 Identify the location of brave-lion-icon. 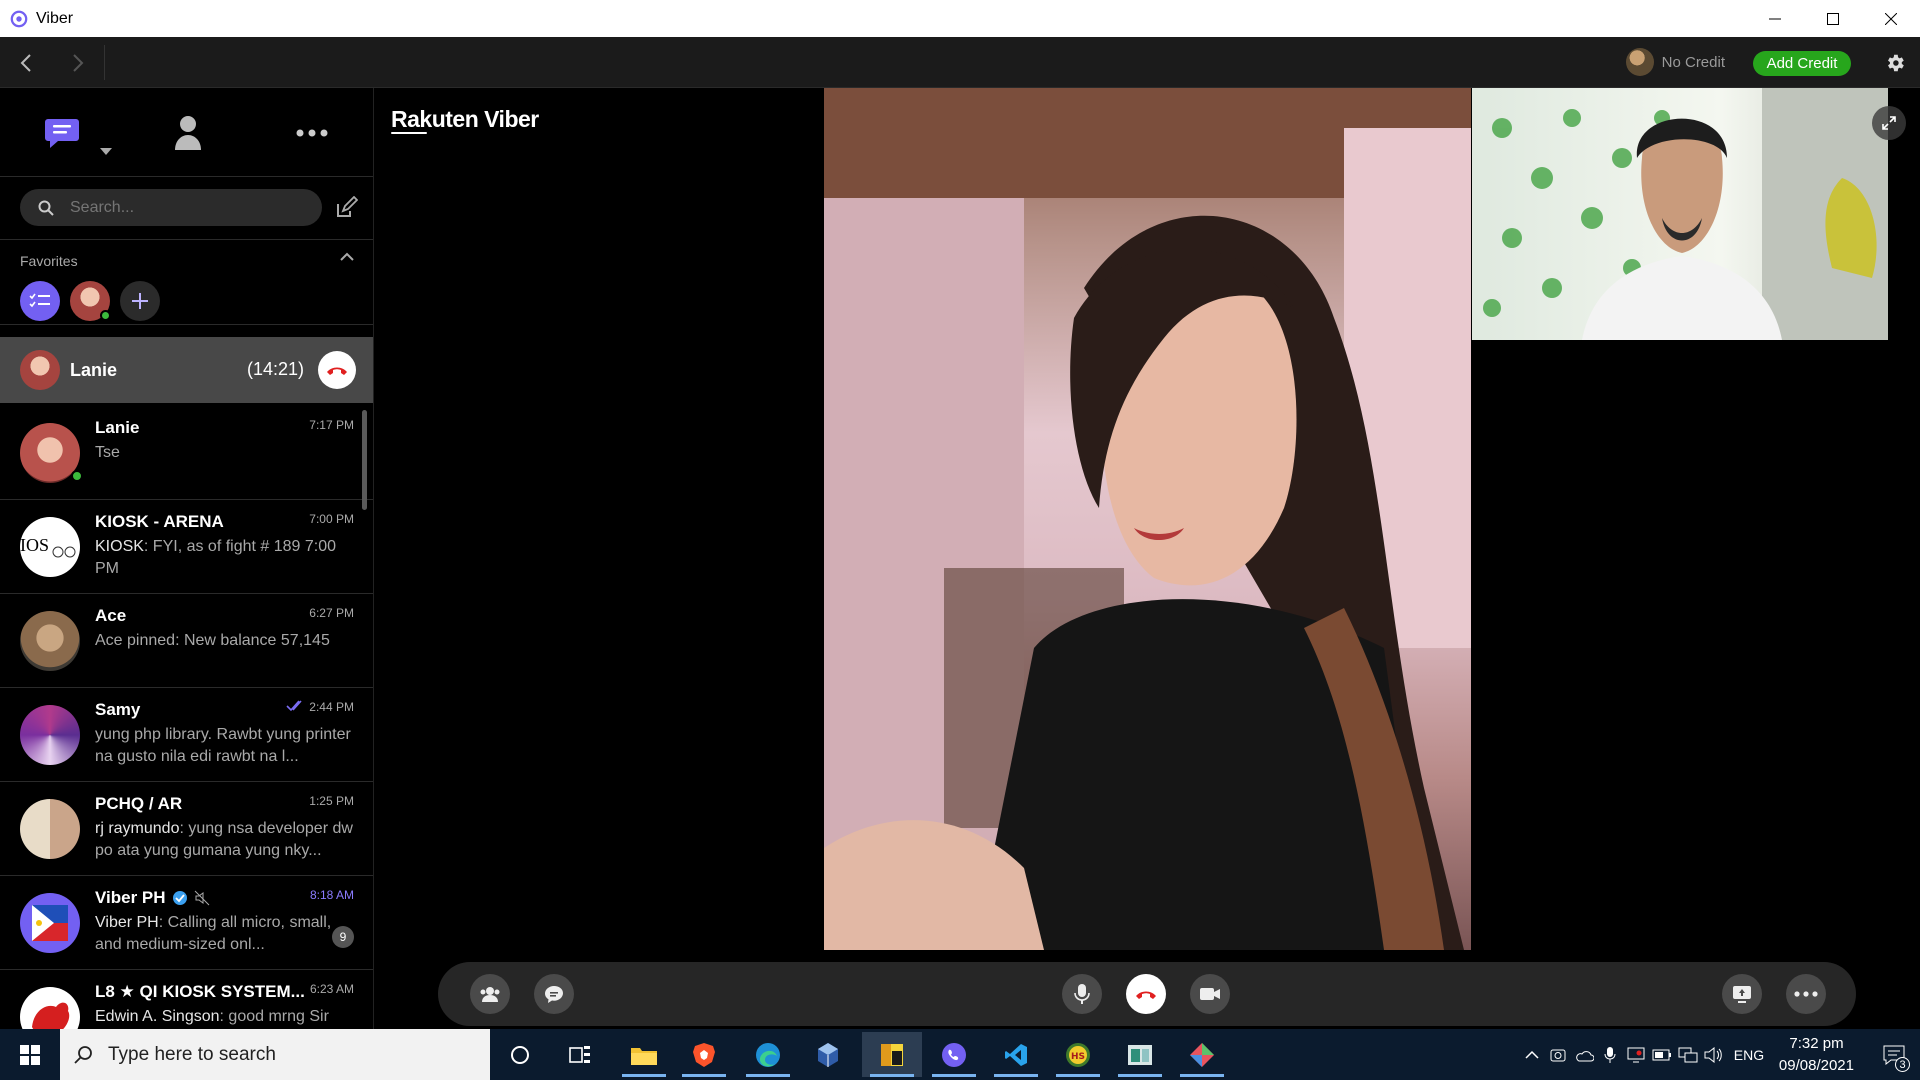
(704, 1054).